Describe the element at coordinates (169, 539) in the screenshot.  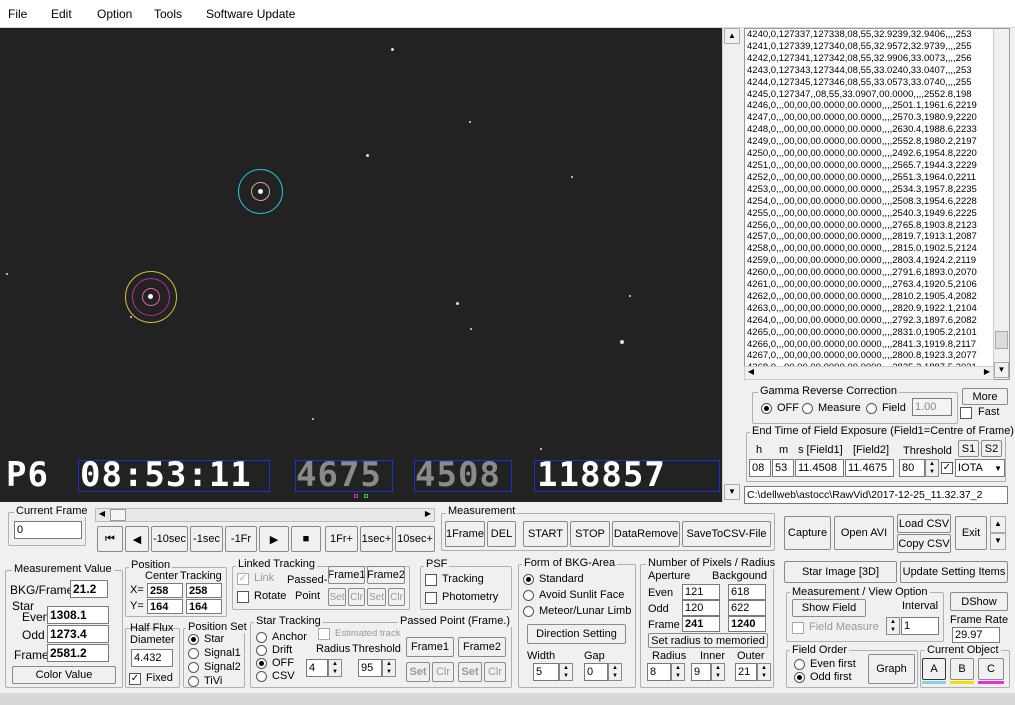
I see `minus-10sec-button: -10sec` at that location.